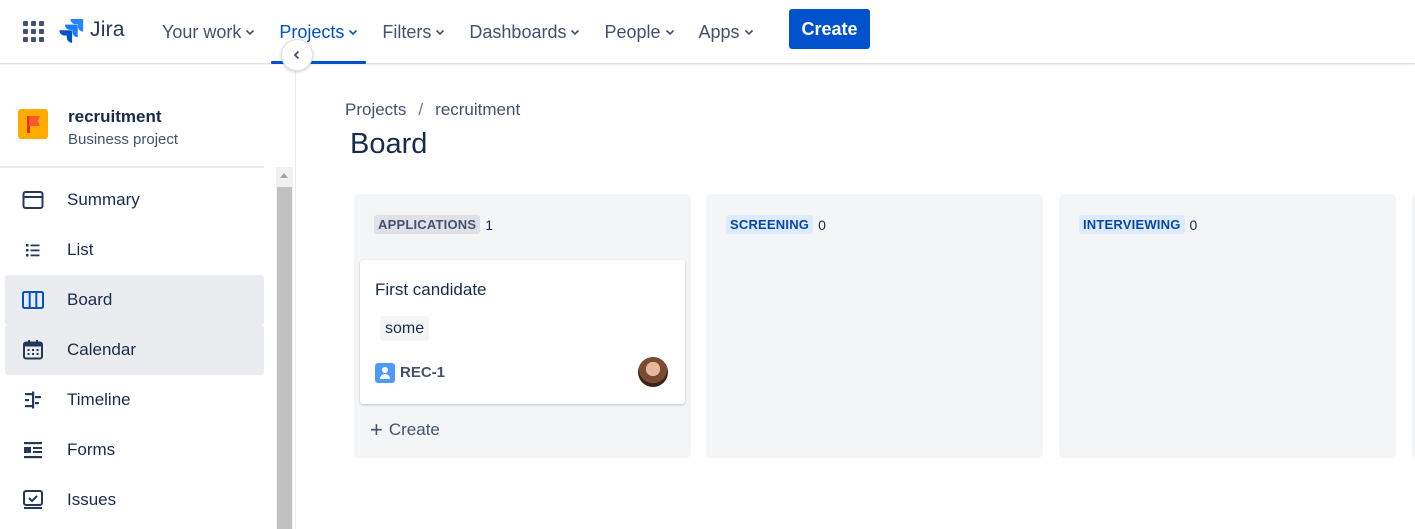  What do you see at coordinates (71, 31) in the screenshot?
I see `jira-logo-icon` at bounding box center [71, 31].